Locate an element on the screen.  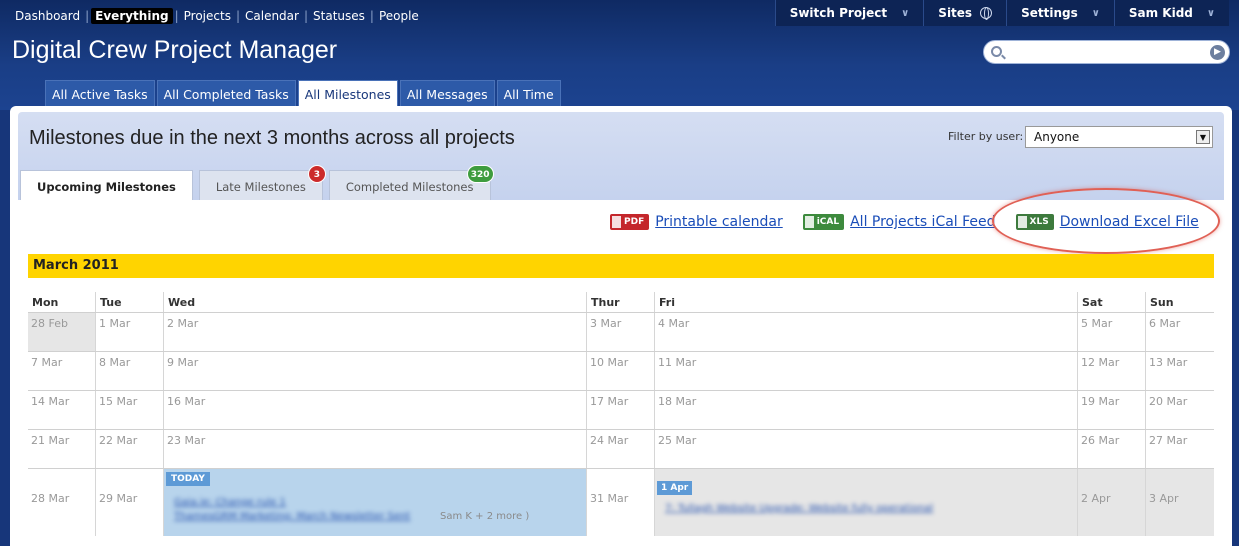
nav-projects: Projects is located at coordinates (207, 16).